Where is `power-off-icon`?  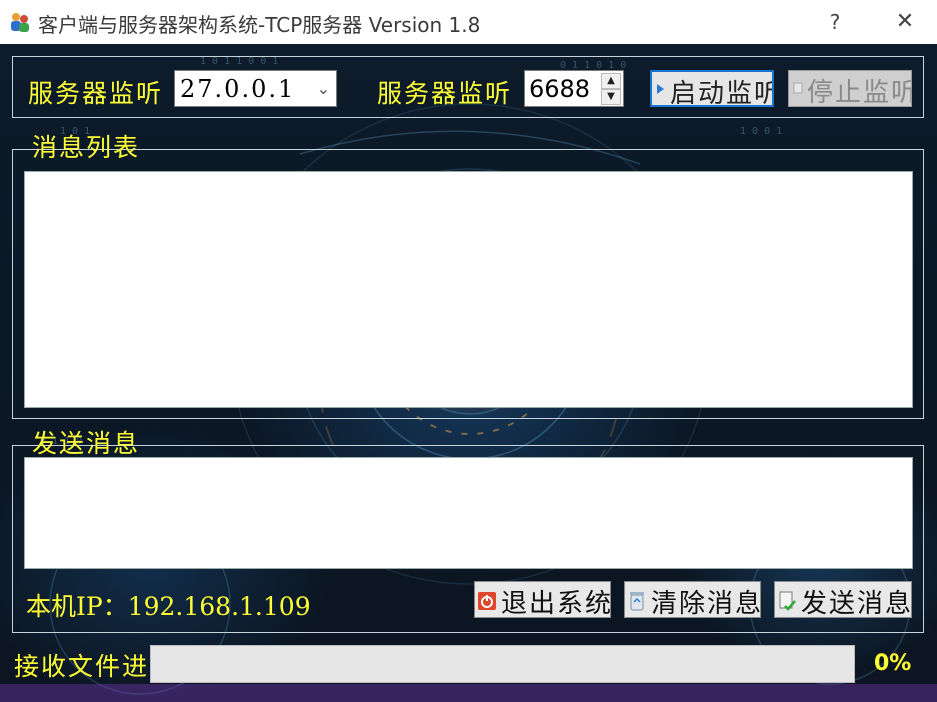 power-off-icon is located at coordinates (487, 601).